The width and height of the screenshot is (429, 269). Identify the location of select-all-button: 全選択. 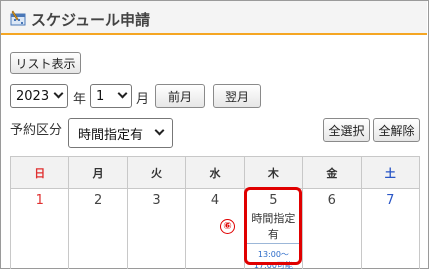
(346, 130).